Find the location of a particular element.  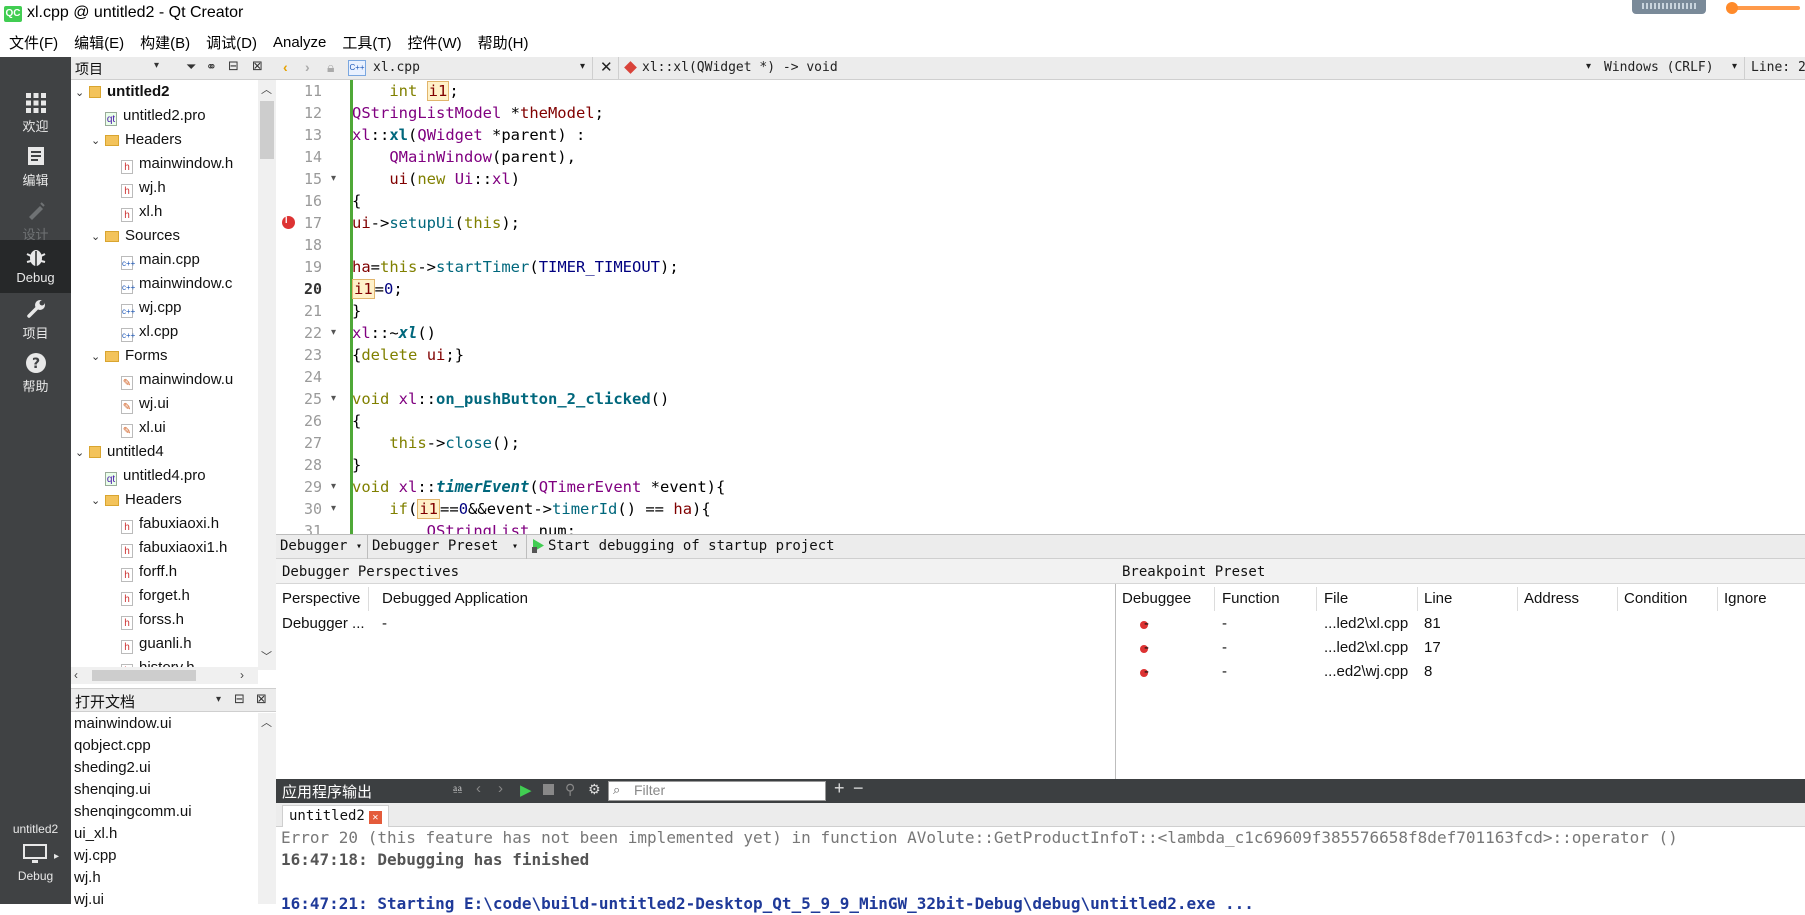

code-line: ha=this->startTimer(TIMER_TIMEOUT); is located at coordinates (515, 267).